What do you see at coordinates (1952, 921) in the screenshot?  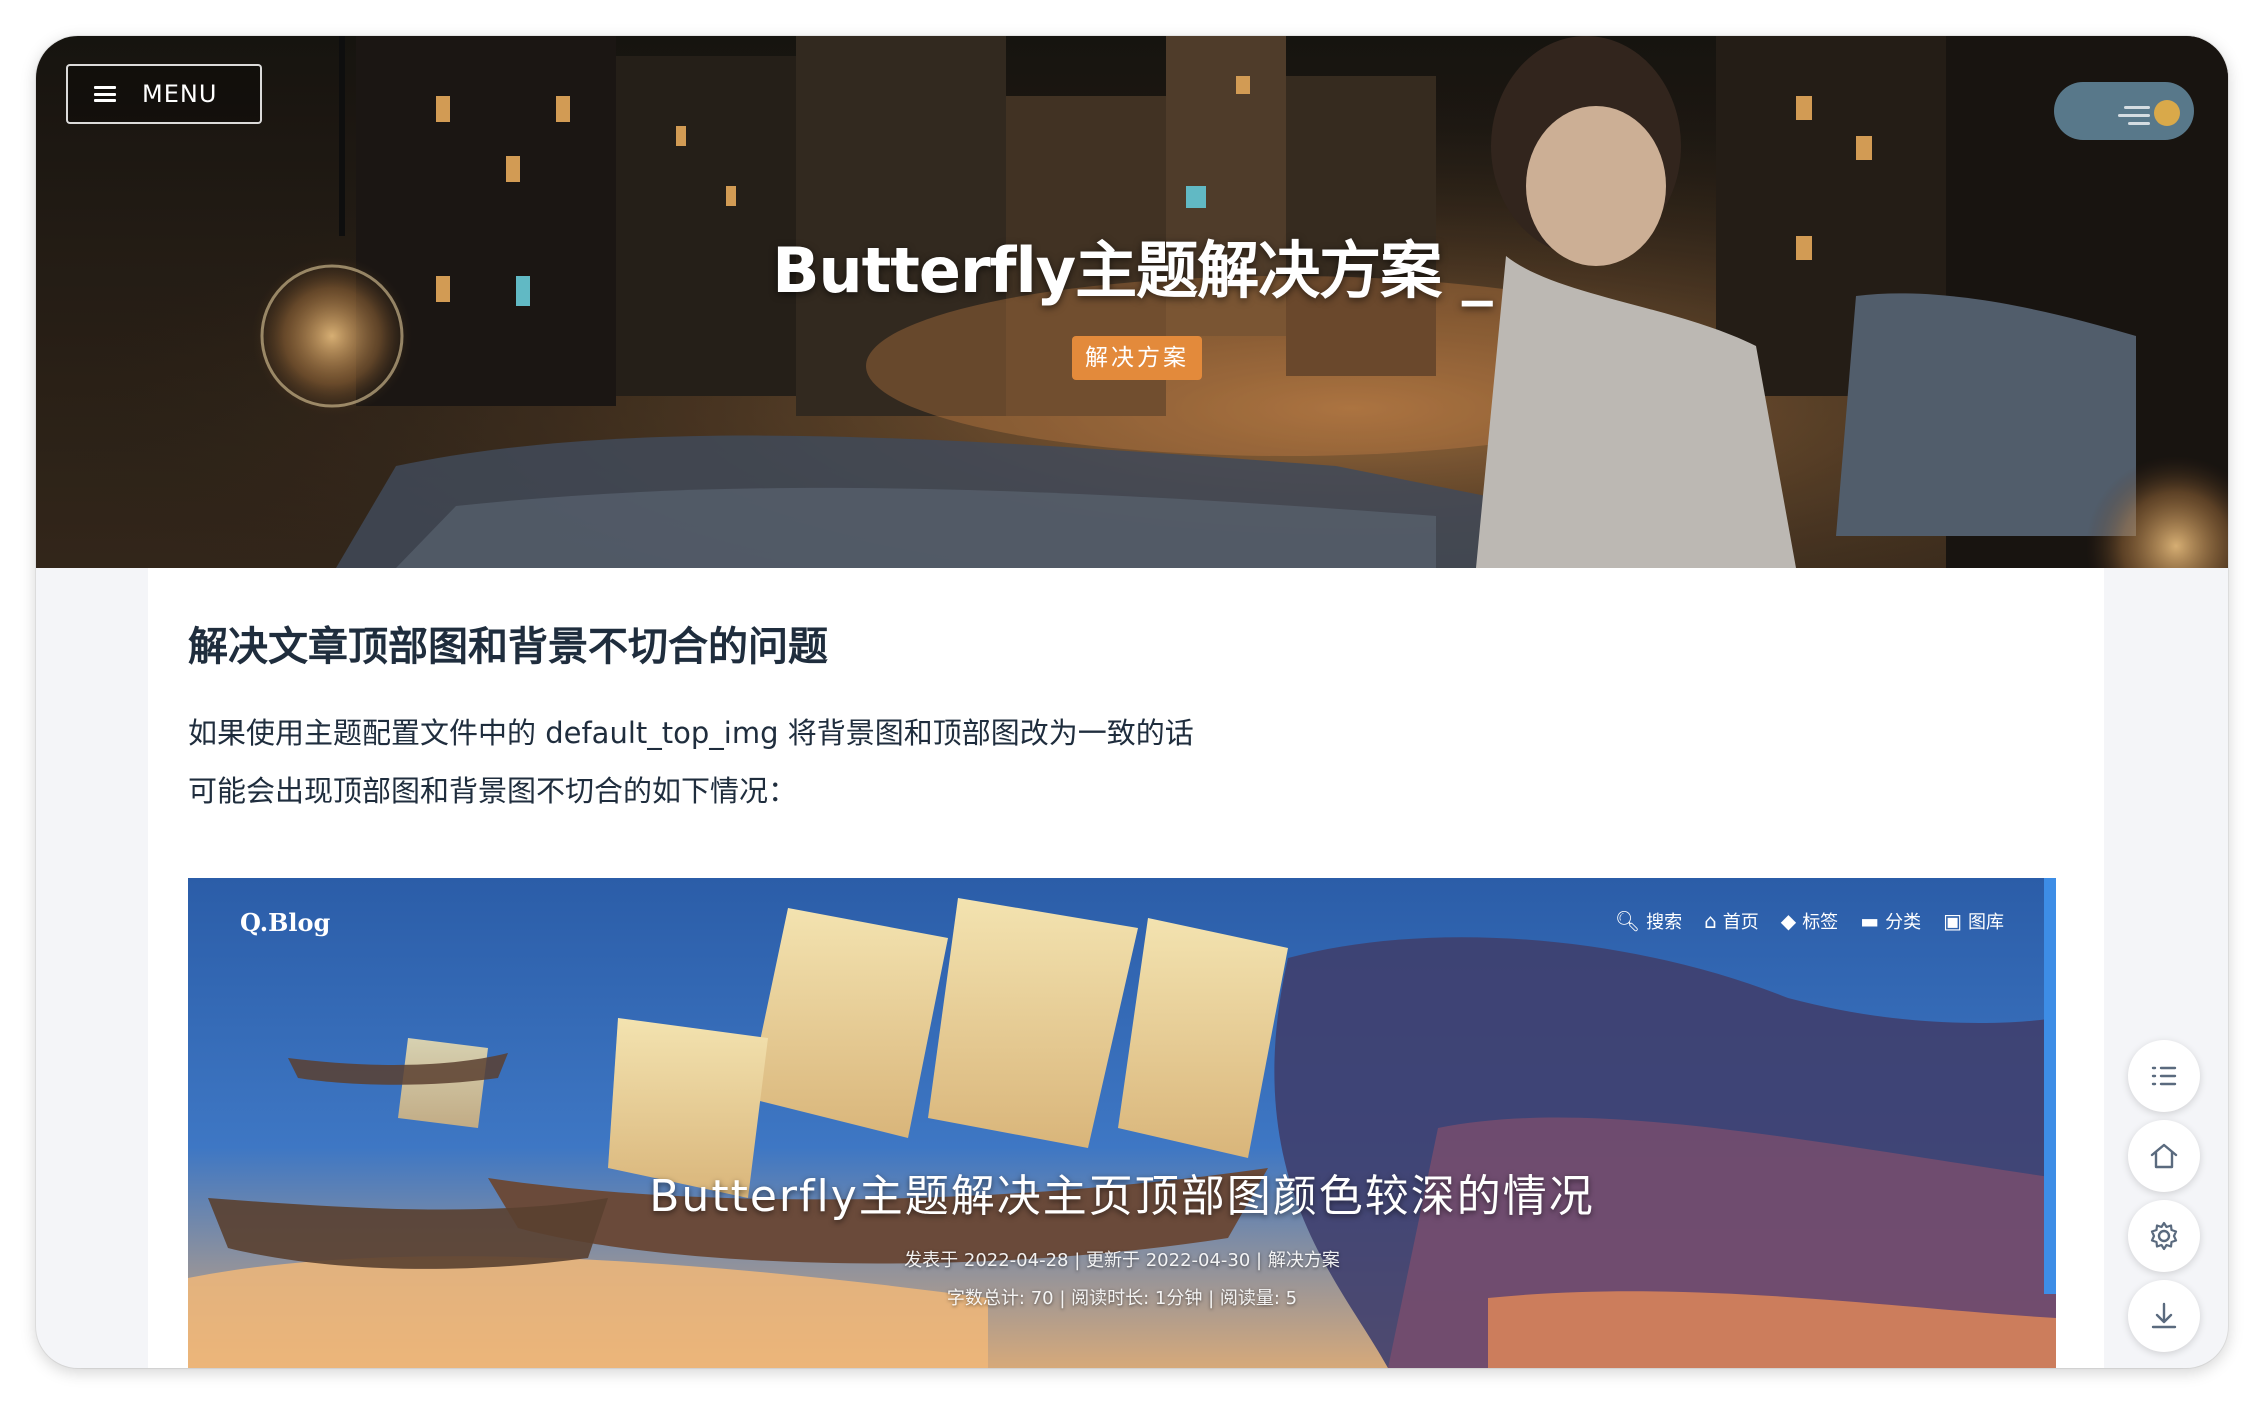 I see `image-icon: ▣` at bounding box center [1952, 921].